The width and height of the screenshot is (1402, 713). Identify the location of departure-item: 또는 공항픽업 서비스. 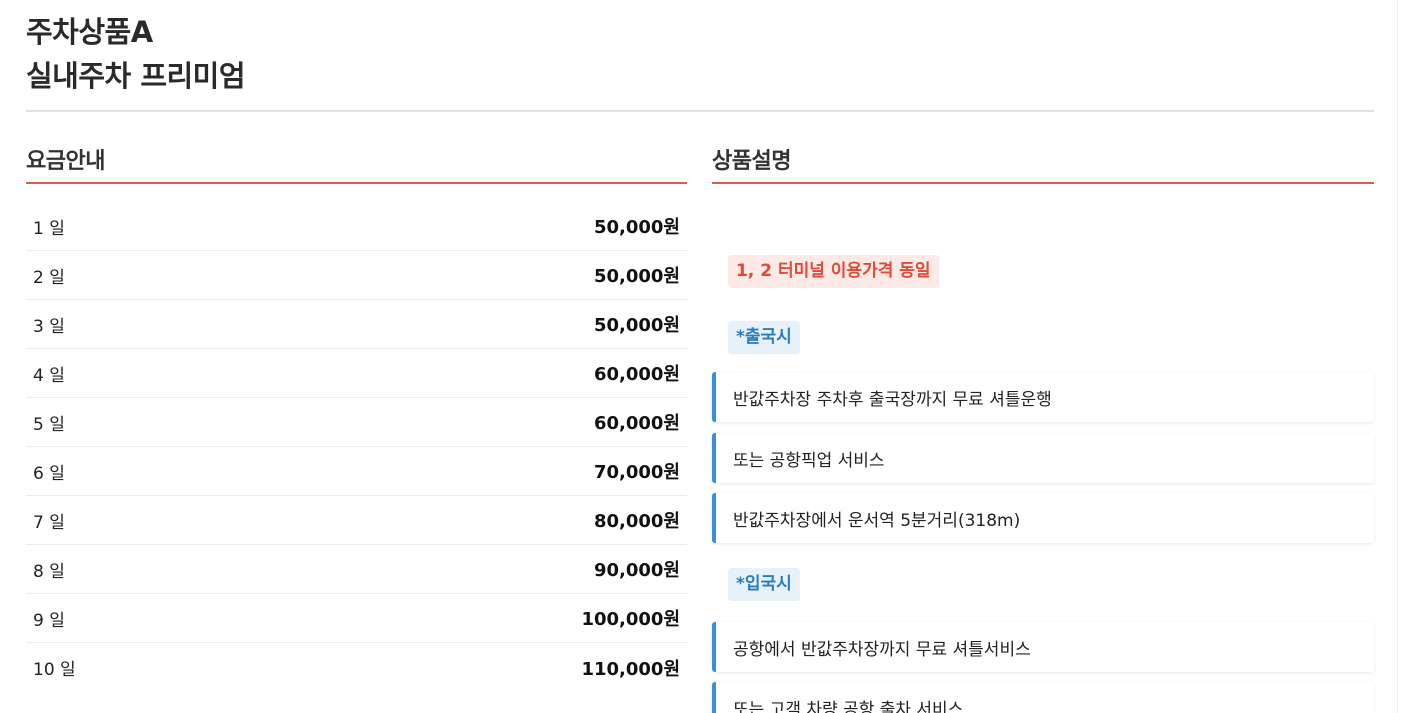
(1043, 458).